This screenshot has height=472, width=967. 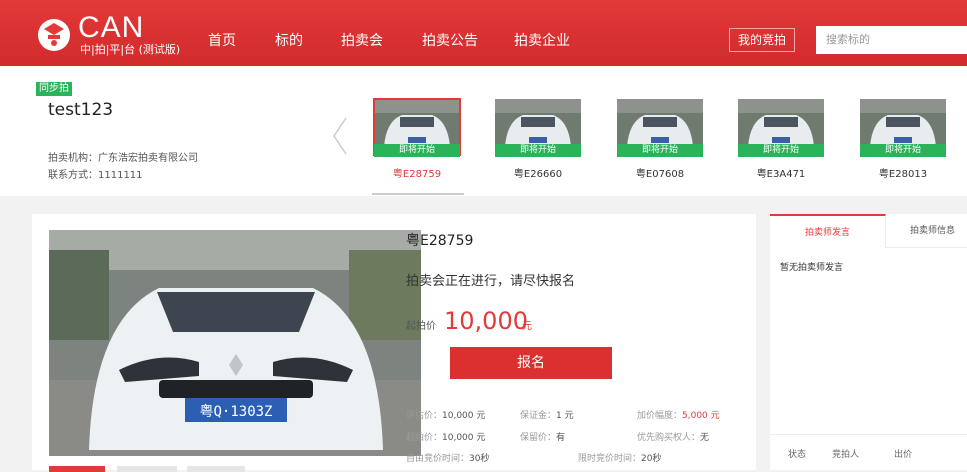 What do you see at coordinates (418, 194) in the screenshot?
I see `carousel-indicator` at bounding box center [418, 194].